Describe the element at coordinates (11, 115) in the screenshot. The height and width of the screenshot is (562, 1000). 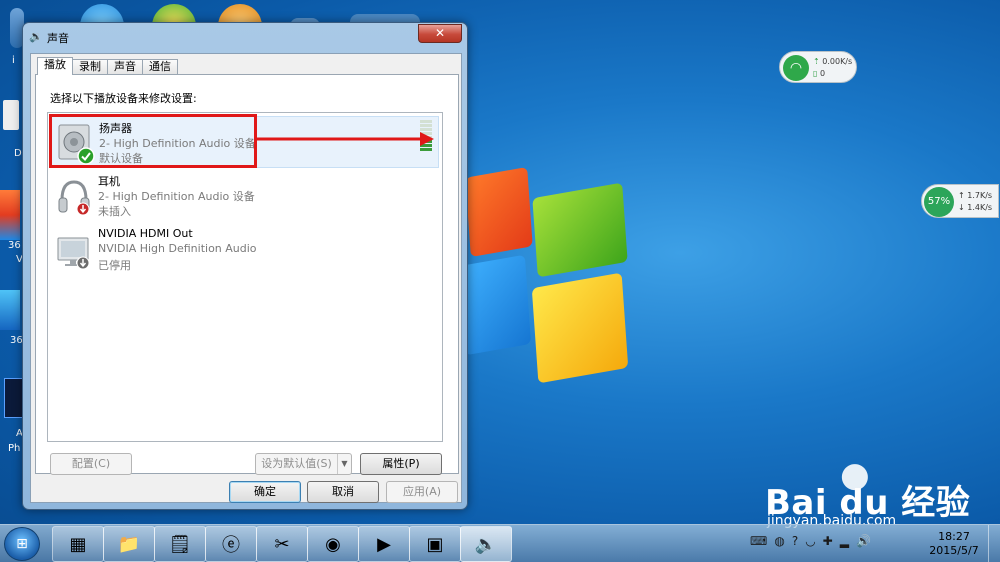
I see `desktop-icon-doc` at that location.